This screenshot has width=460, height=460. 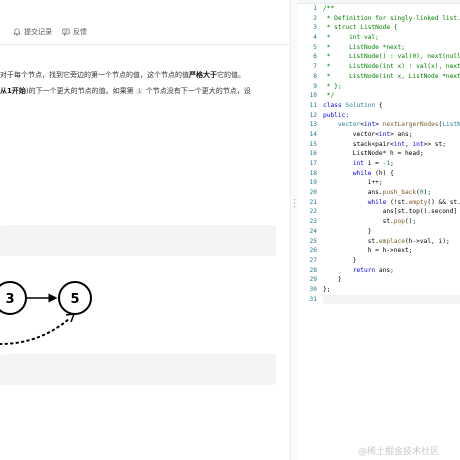 What do you see at coordinates (74, 32) in the screenshot?
I see `feedback-button: 反馈` at bounding box center [74, 32].